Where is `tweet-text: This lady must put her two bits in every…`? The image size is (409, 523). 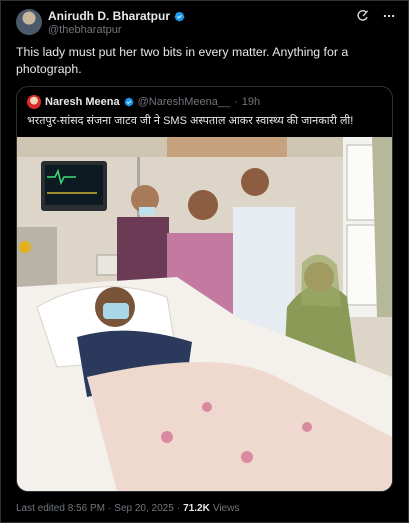 tweet-text: This lady must put her two bits in every… is located at coordinates (182, 60).